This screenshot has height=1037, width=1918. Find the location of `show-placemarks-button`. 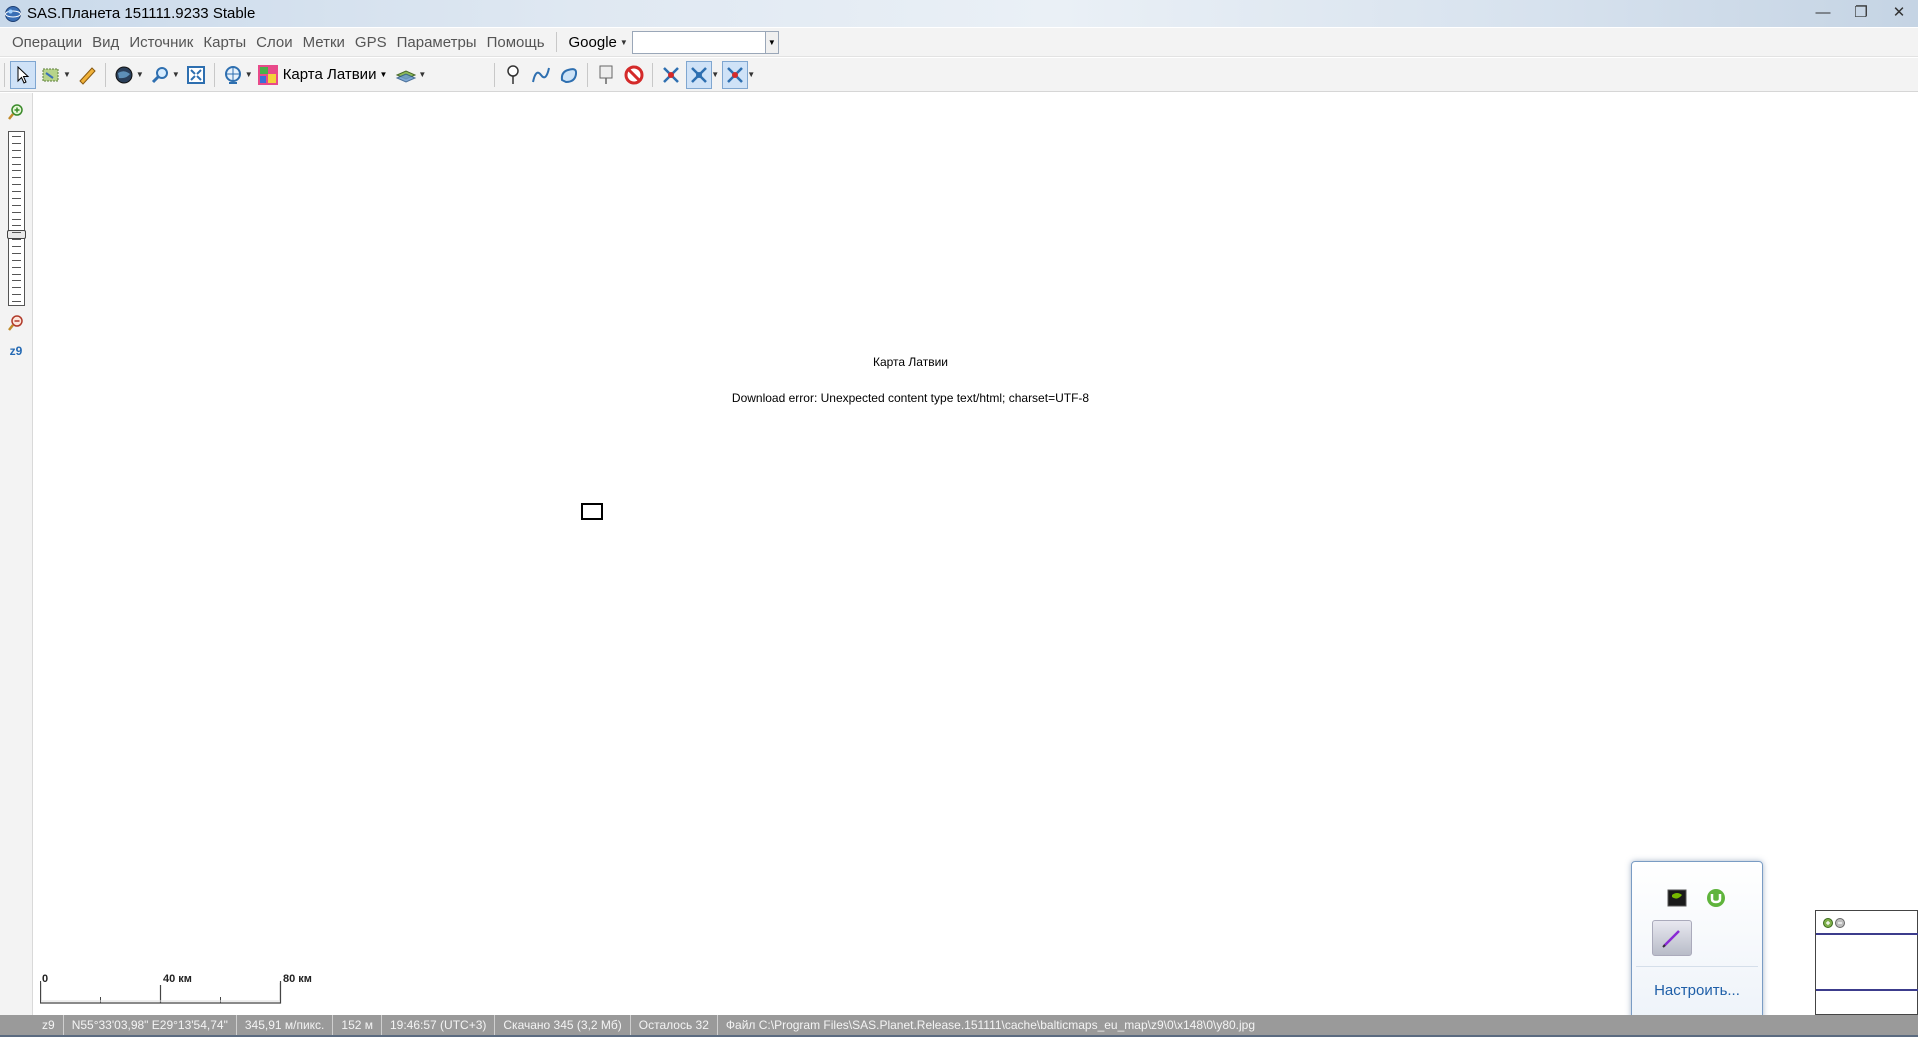

show-placemarks-button is located at coordinates (606, 75).